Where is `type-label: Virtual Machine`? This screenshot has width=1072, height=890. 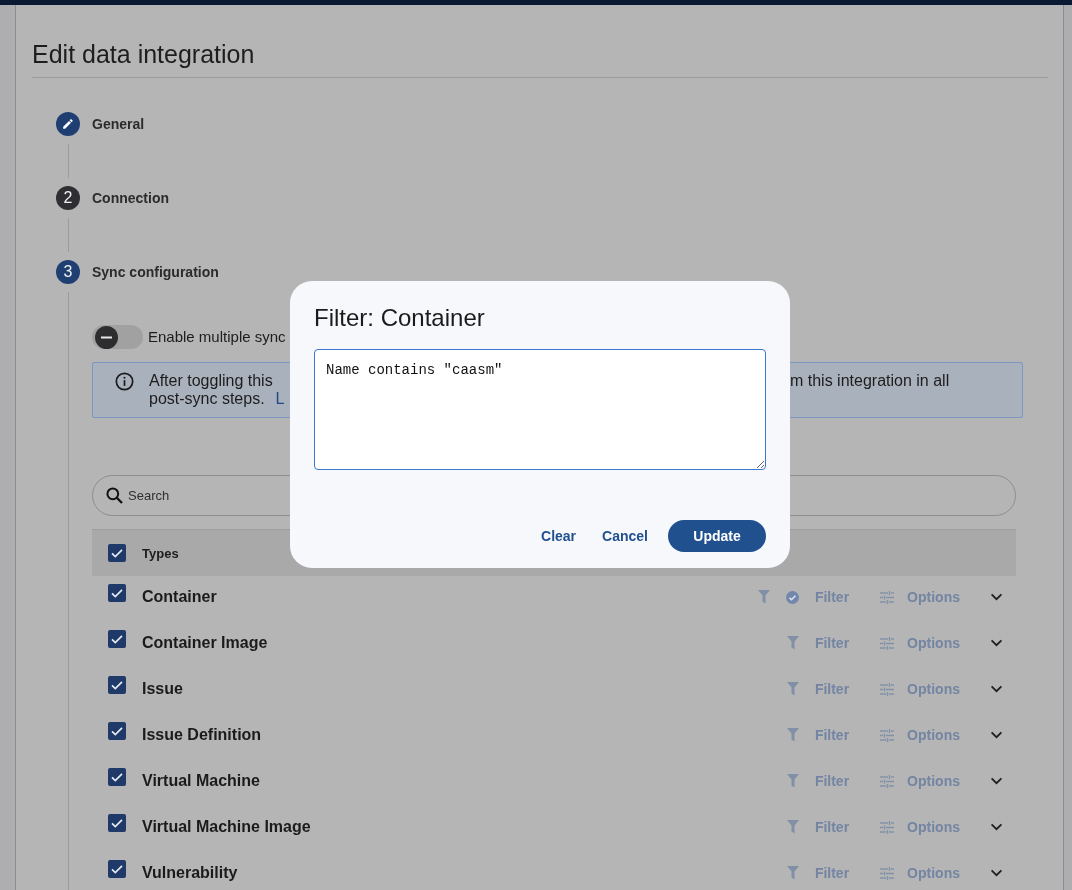
type-label: Virtual Machine is located at coordinates (201, 781).